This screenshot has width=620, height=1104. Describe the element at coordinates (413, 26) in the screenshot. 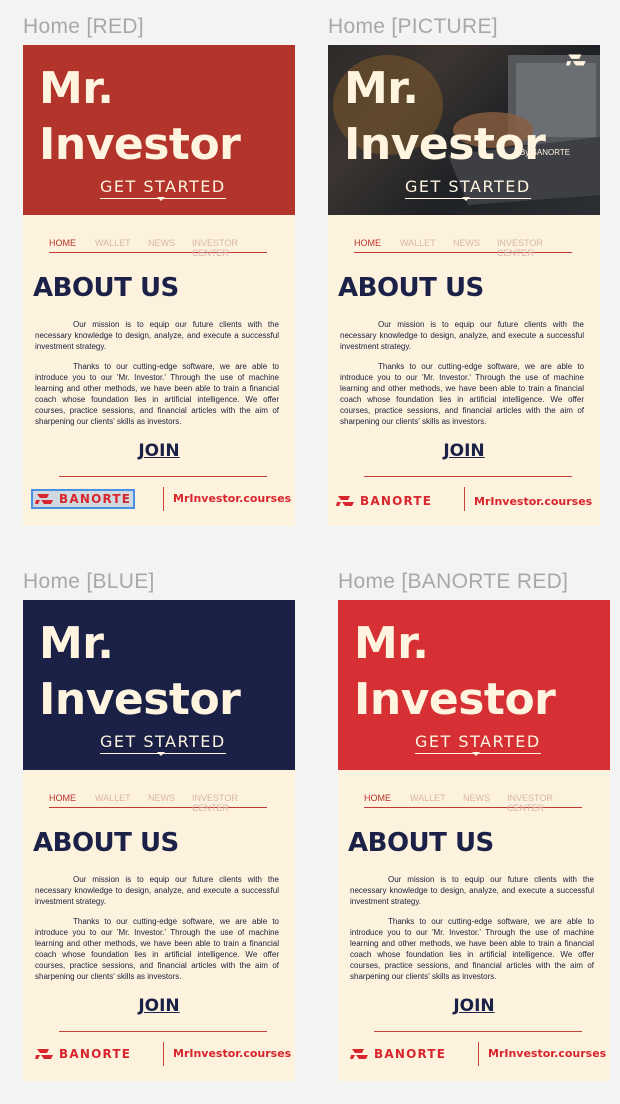

I see `frame-label-picture: Home [PICTURE]` at that location.